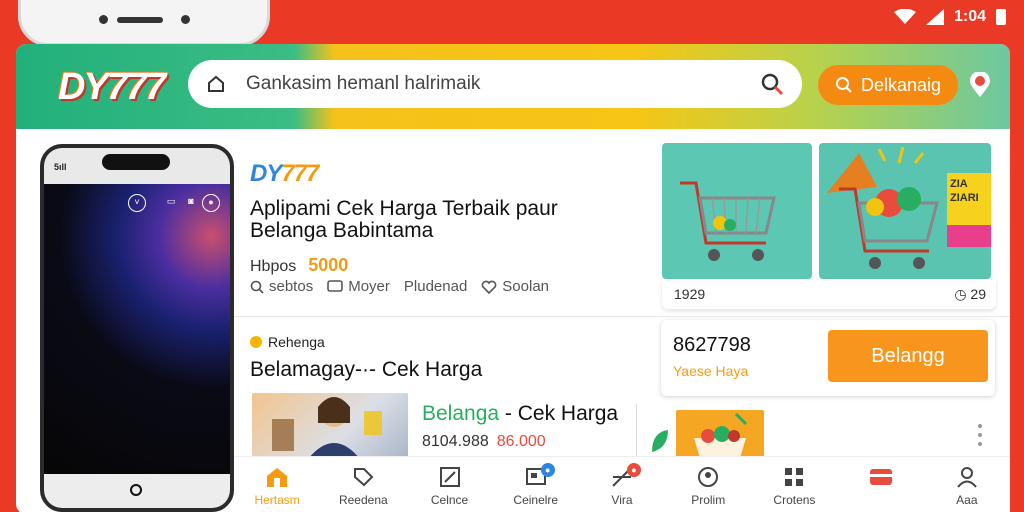  I want to click on item-price: 8104.988 86.000, so click(484, 442).